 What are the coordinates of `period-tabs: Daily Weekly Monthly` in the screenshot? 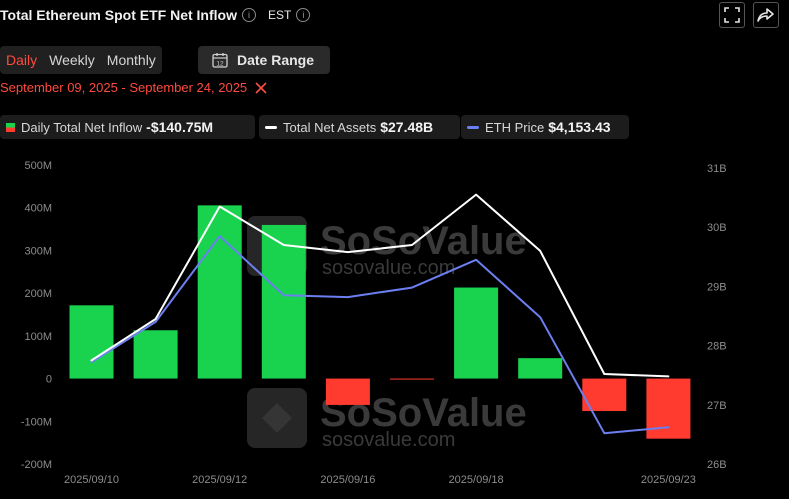 It's located at (81, 60).